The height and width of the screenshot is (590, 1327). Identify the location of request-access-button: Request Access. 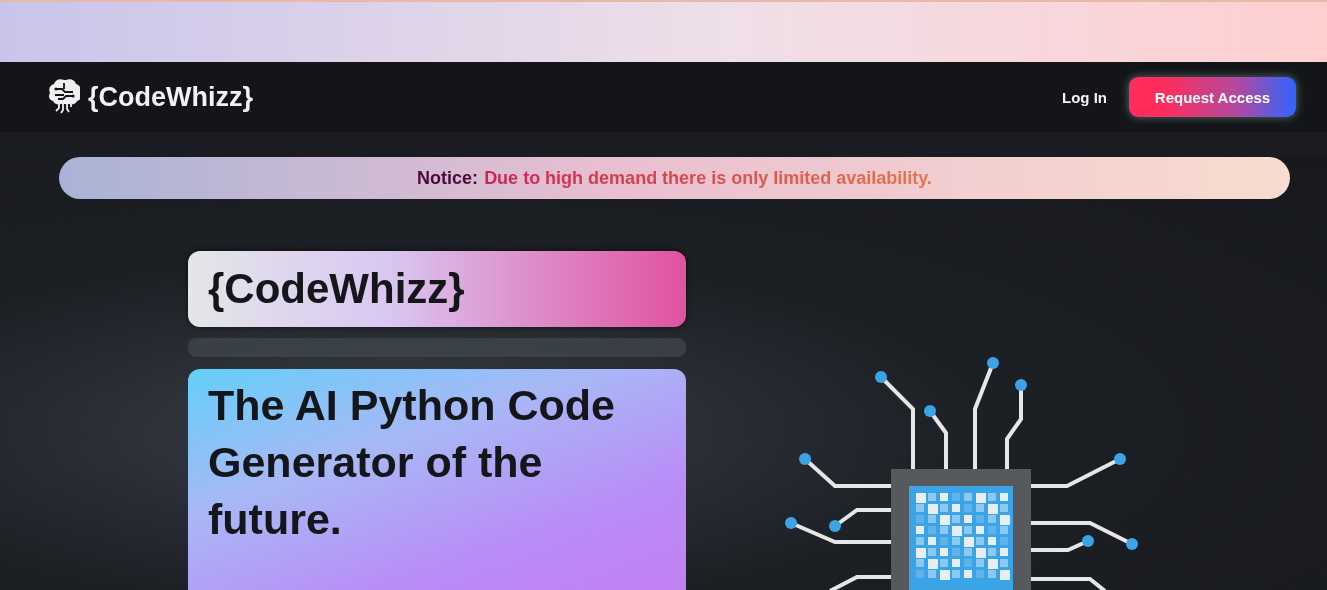
(1212, 97).